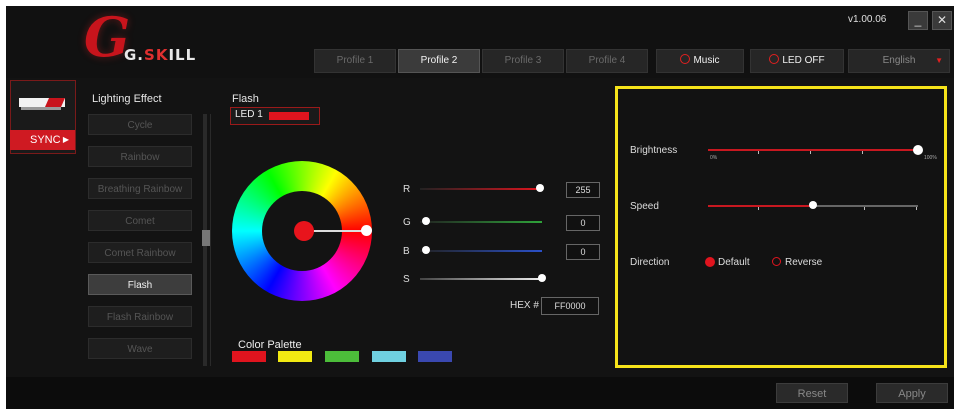  I want to click on speed-label: Speed, so click(644, 206).